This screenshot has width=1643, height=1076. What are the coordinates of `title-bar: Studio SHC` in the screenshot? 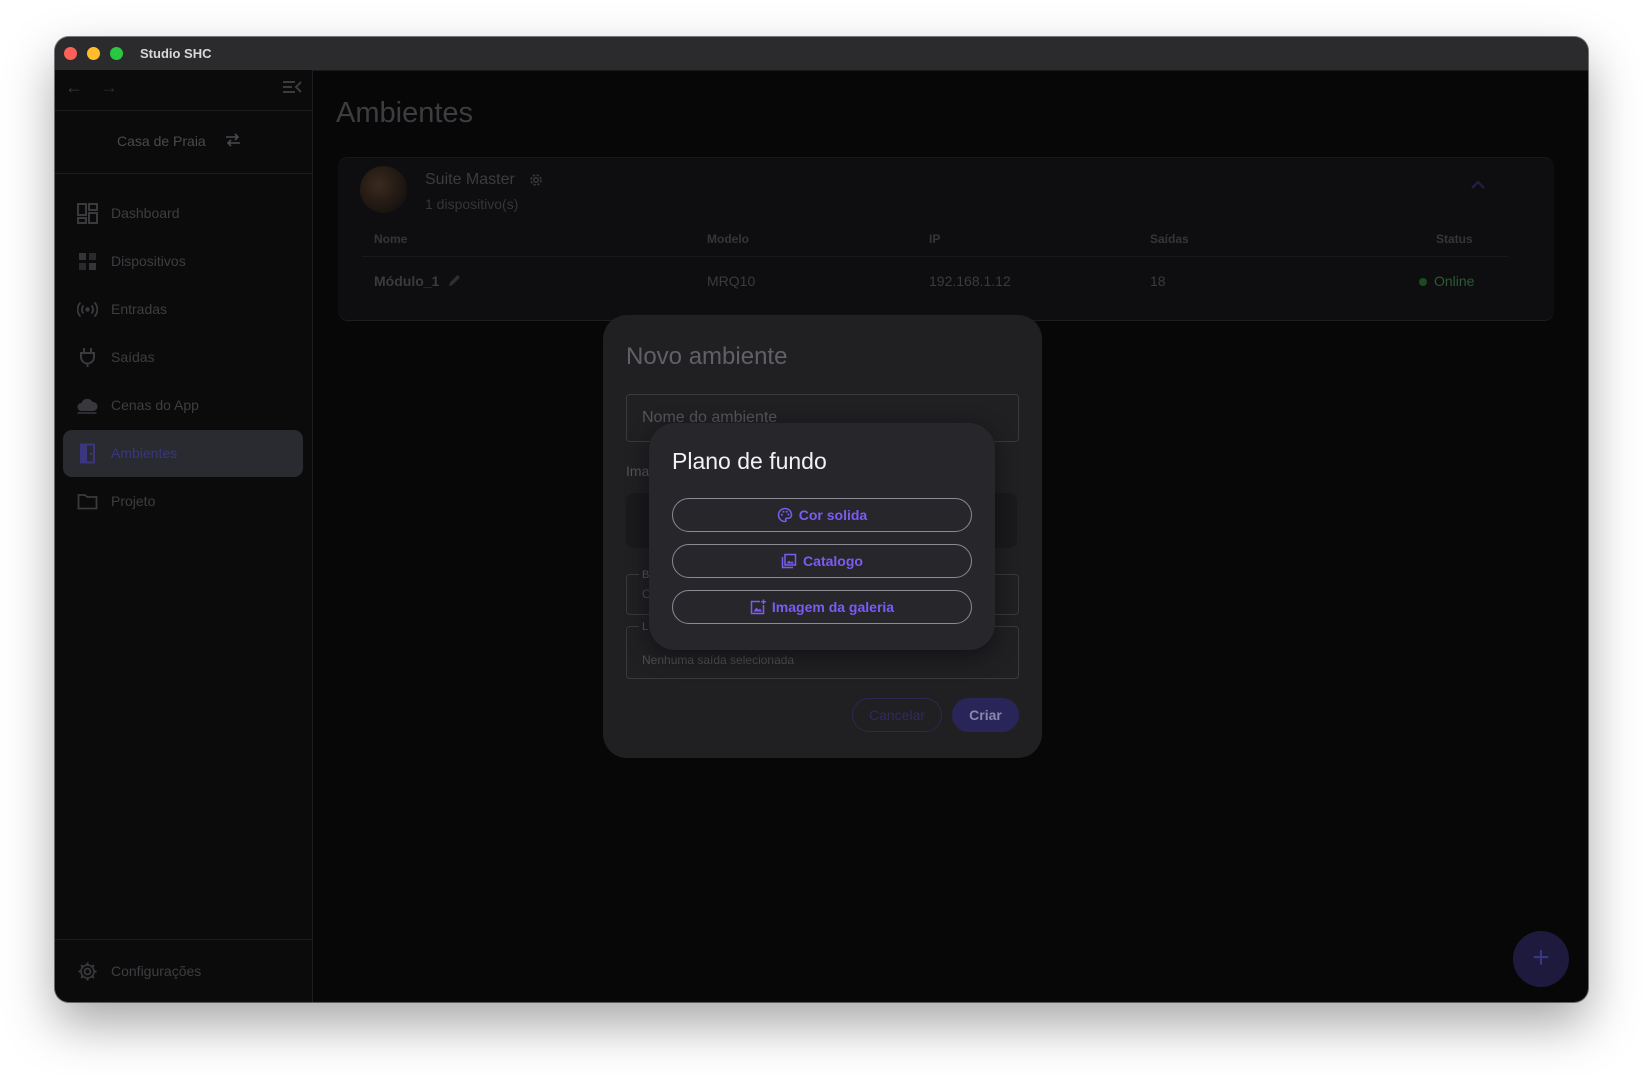 It's located at (821, 54).